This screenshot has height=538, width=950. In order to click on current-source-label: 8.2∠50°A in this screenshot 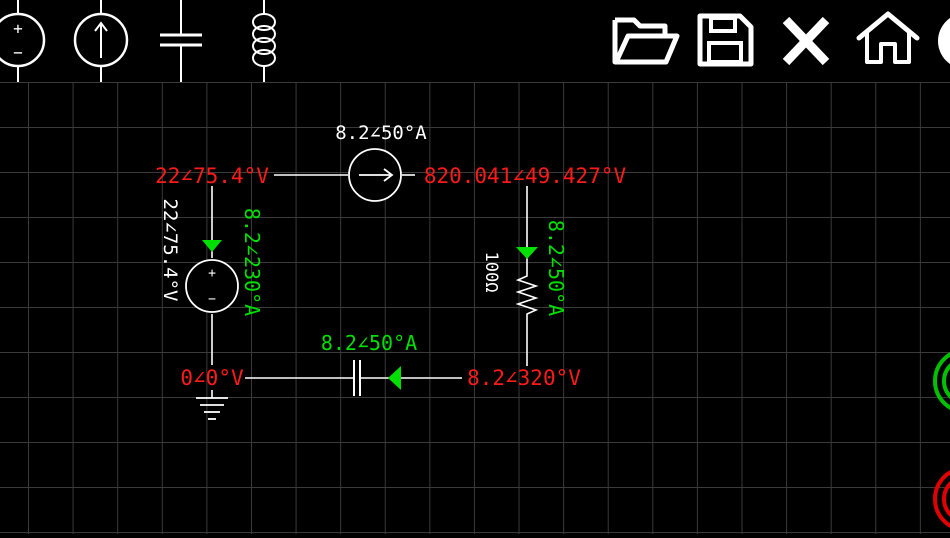, I will do `click(381, 133)`.